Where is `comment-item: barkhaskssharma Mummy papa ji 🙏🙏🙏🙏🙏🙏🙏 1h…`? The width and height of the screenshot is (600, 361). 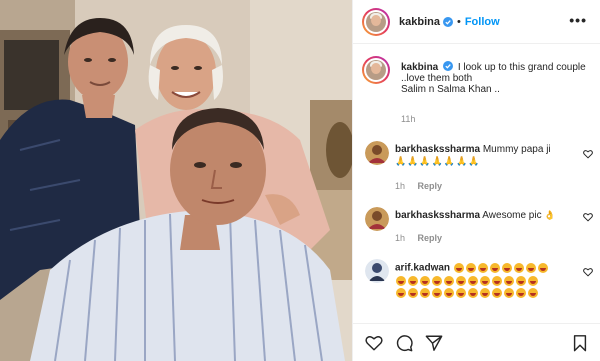 comment-item: barkhaskssharma Mummy papa ji 🙏🙏🙏🙏🙏🙏🙏 1h… is located at coordinates (479, 166).